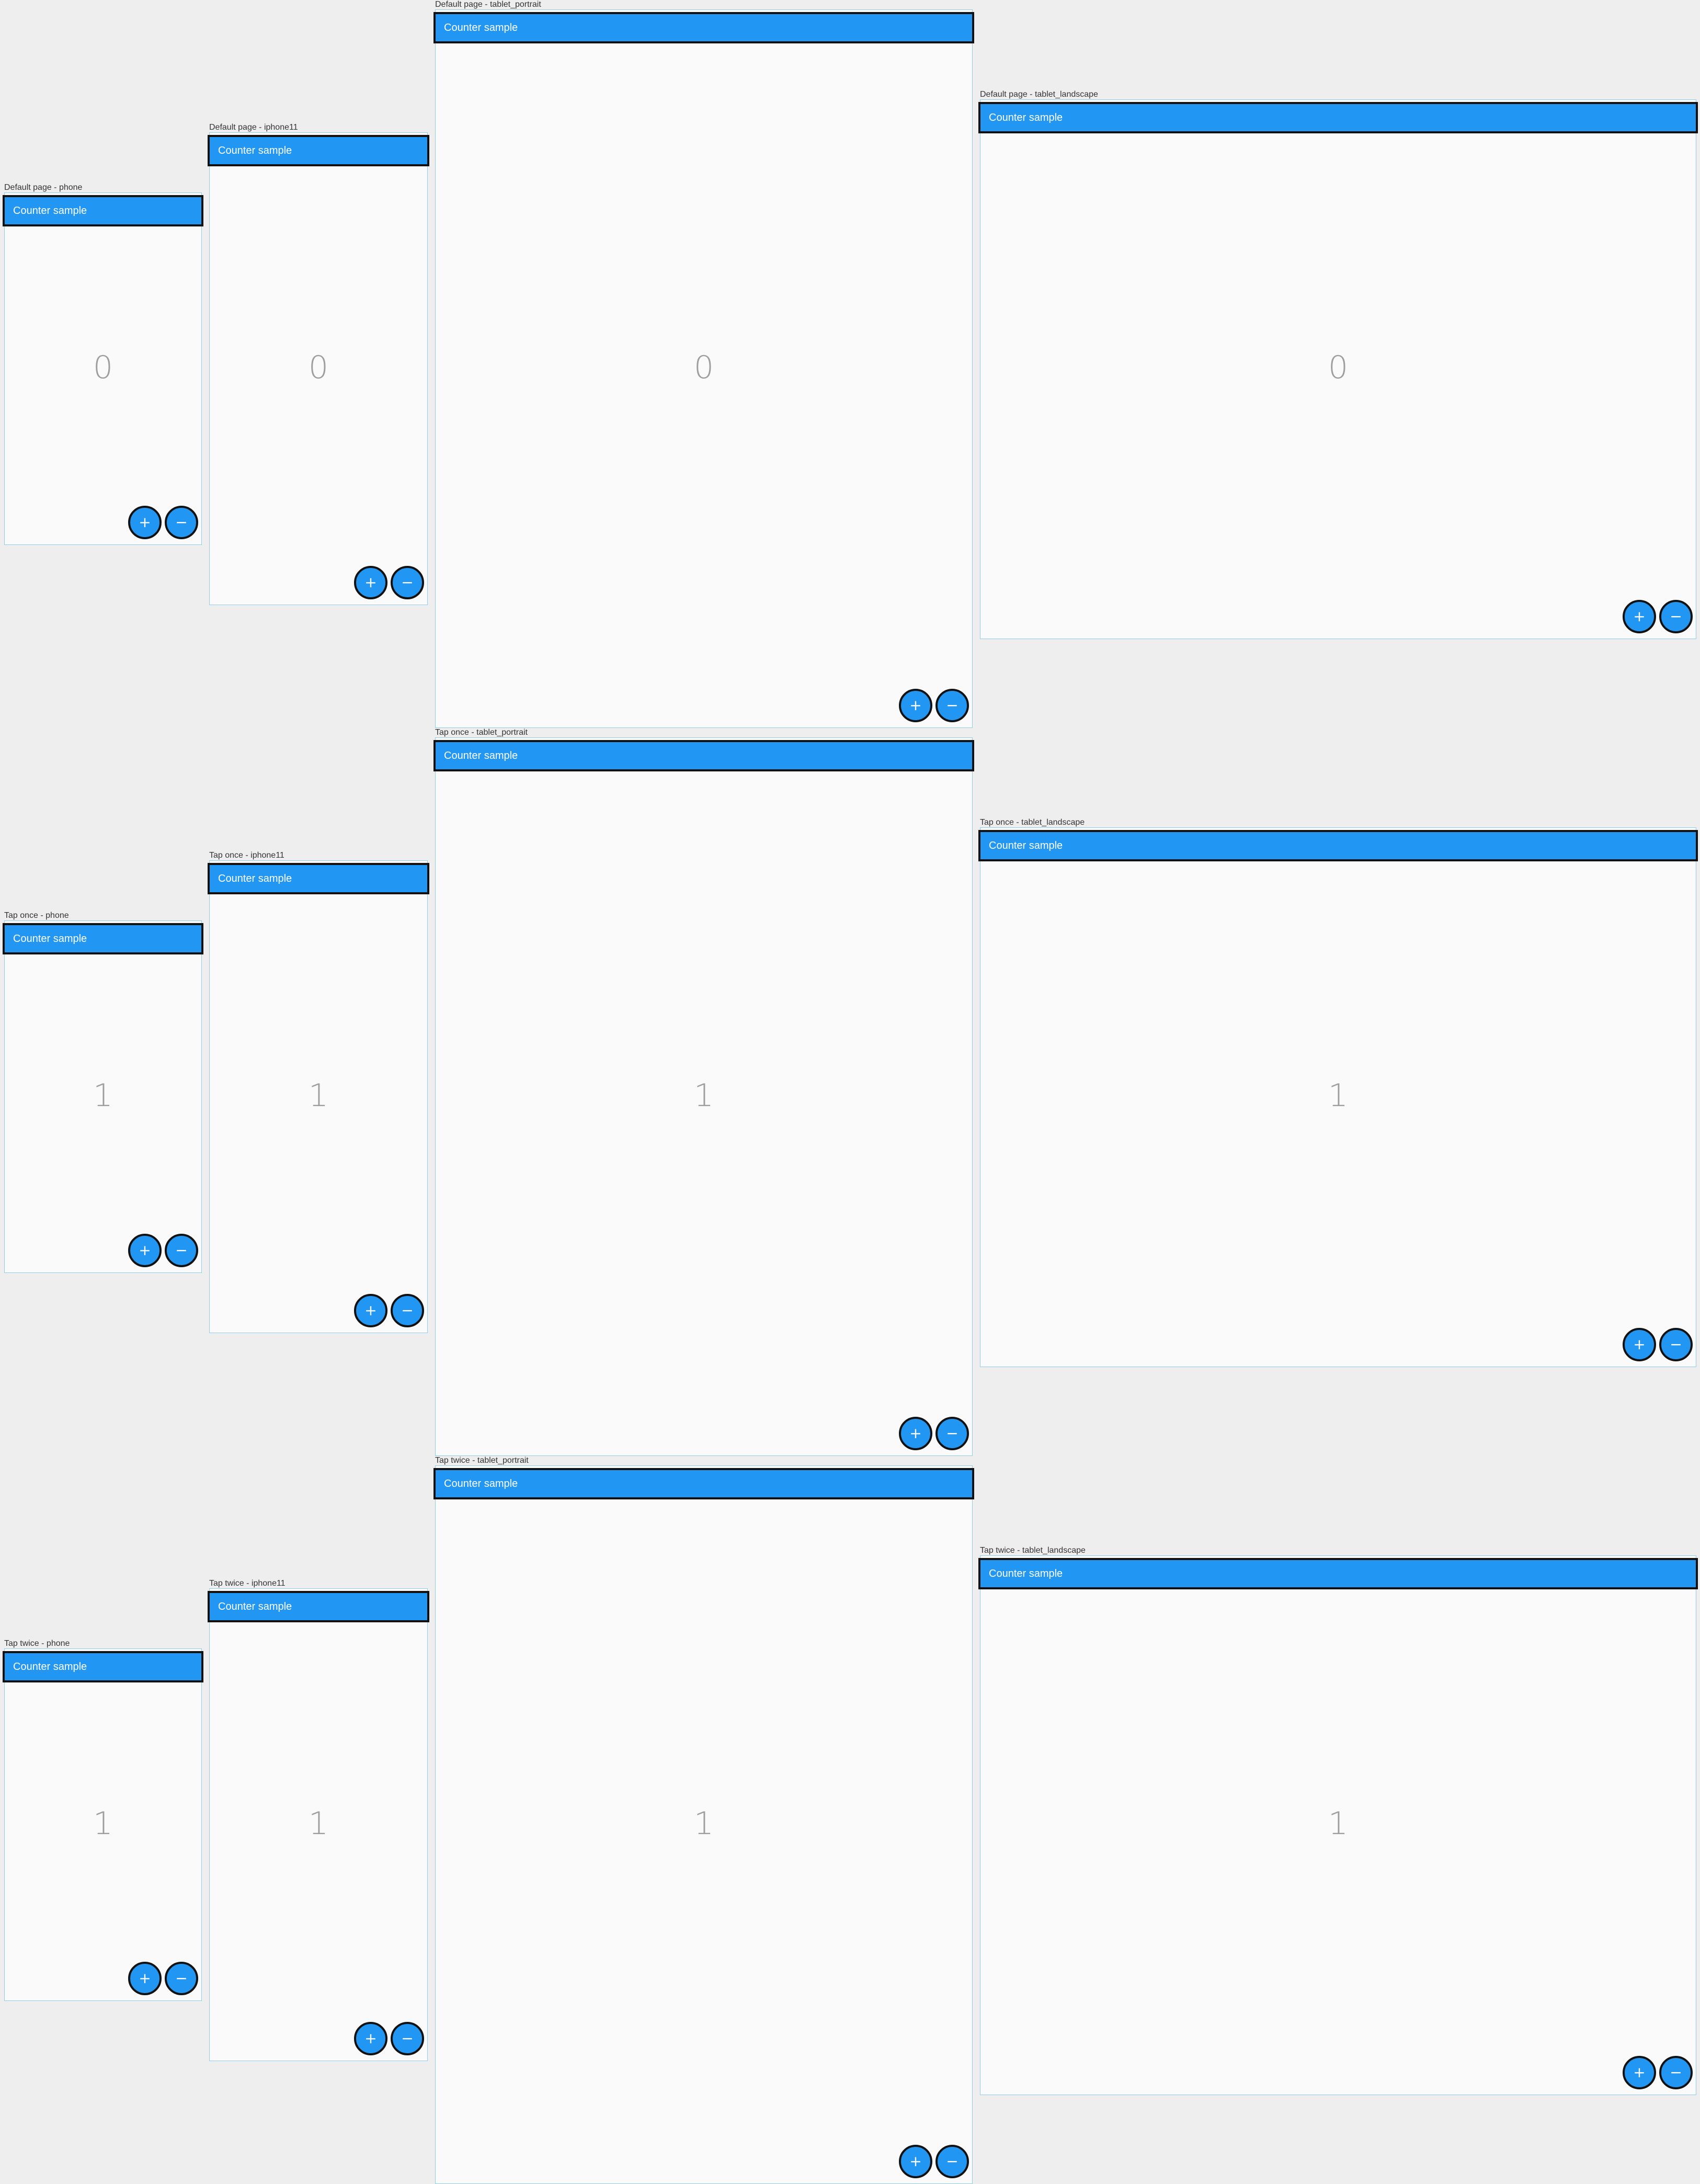 The height and width of the screenshot is (2184, 1700). I want to click on frame-label: Default page - tablet_landscape, so click(1039, 94).